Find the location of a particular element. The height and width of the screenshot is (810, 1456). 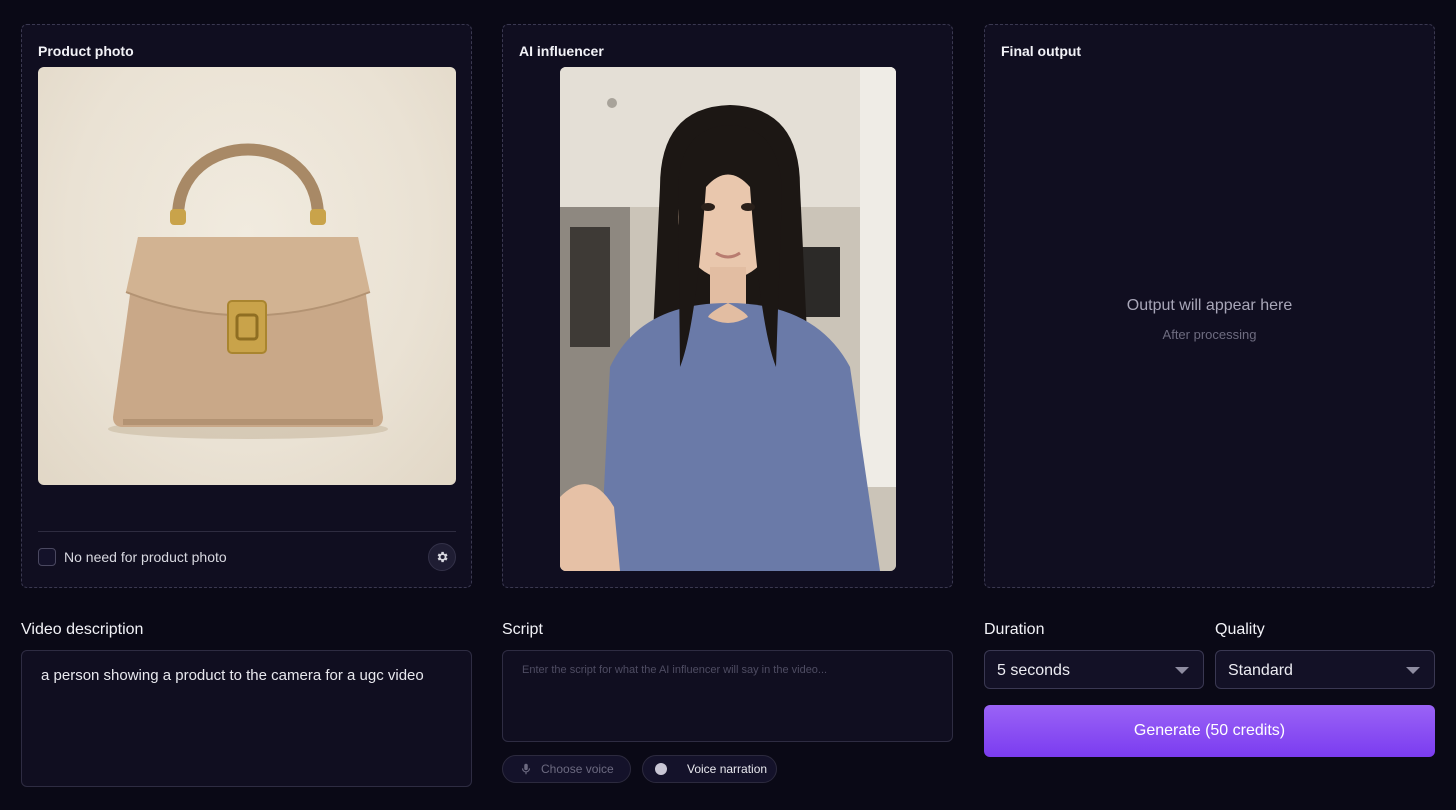

duration-select: 5 seconds is located at coordinates (1094, 669).